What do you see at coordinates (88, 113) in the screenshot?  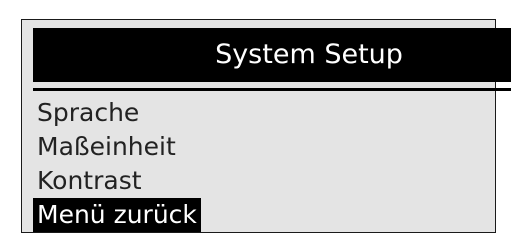 I see `menu-item-sprache: Sprache` at bounding box center [88, 113].